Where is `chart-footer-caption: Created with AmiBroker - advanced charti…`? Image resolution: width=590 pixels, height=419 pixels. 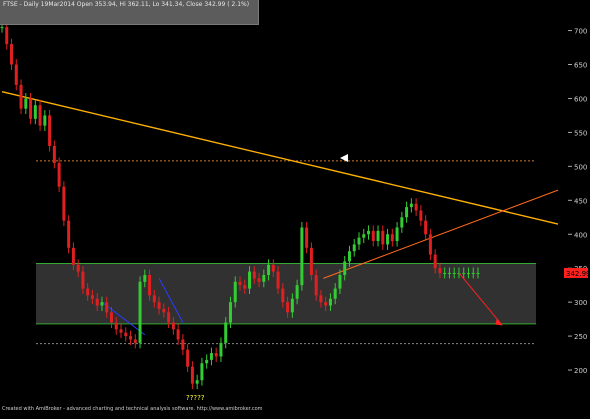 chart-footer-caption: Created with AmiBroker - advanced charti… is located at coordinates (132, 409).